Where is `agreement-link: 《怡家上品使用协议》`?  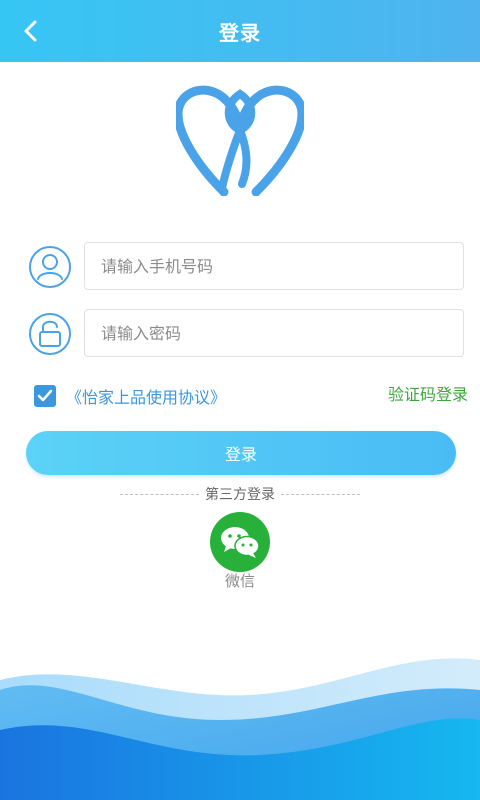 agreement-link: 《怡家上品使用协议》 is located at coordinates (146, 396).